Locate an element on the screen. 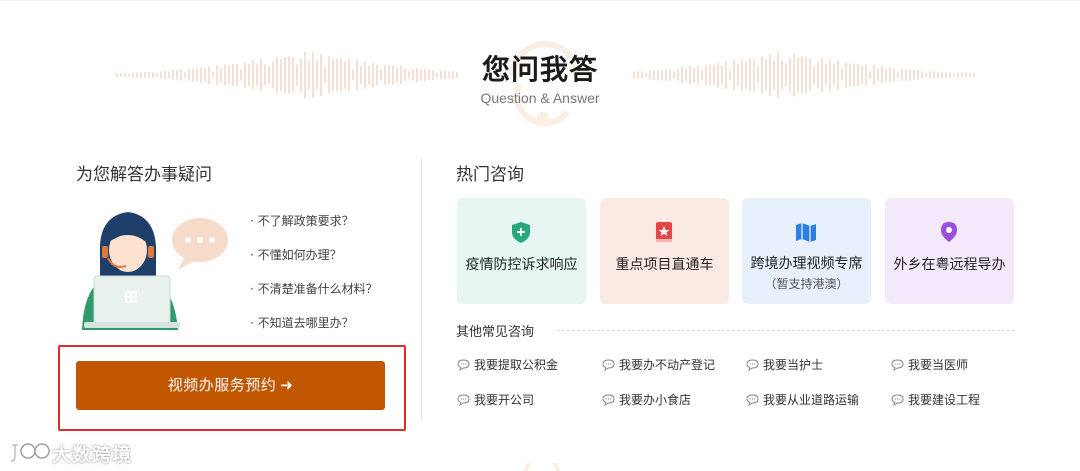 This screenshot has height=471, width=1080. card-label: 疫情防控诉求响应 is located at coordinates (521, 265).